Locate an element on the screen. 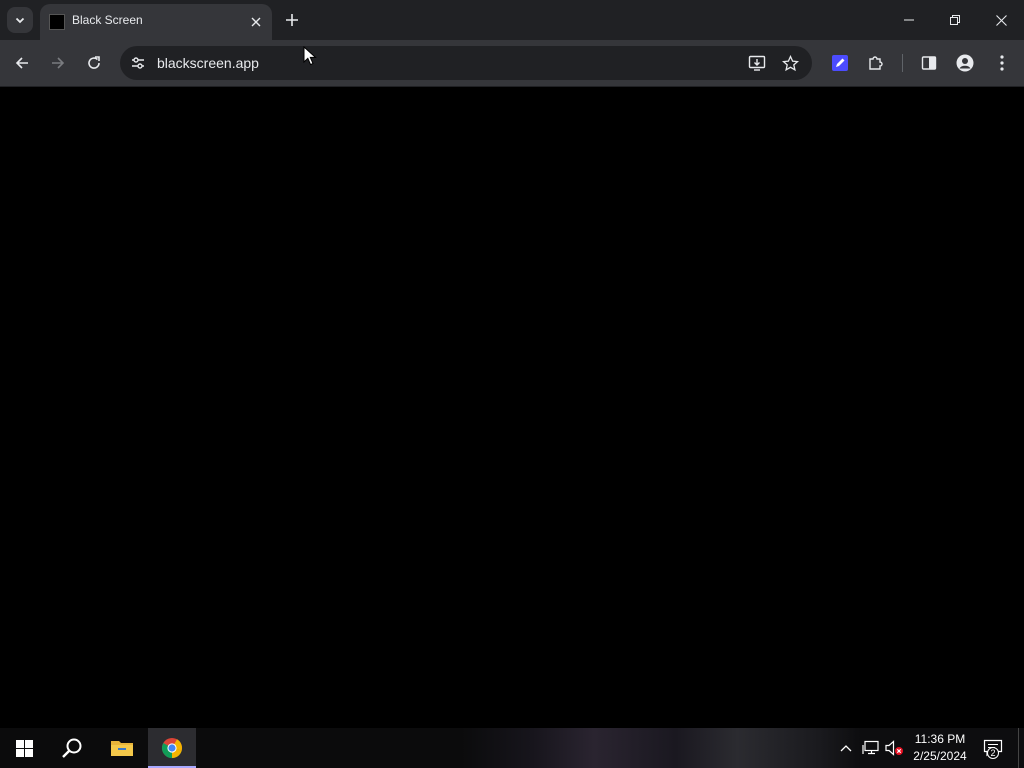  close-window-button is located at coordinates (1001, 20).